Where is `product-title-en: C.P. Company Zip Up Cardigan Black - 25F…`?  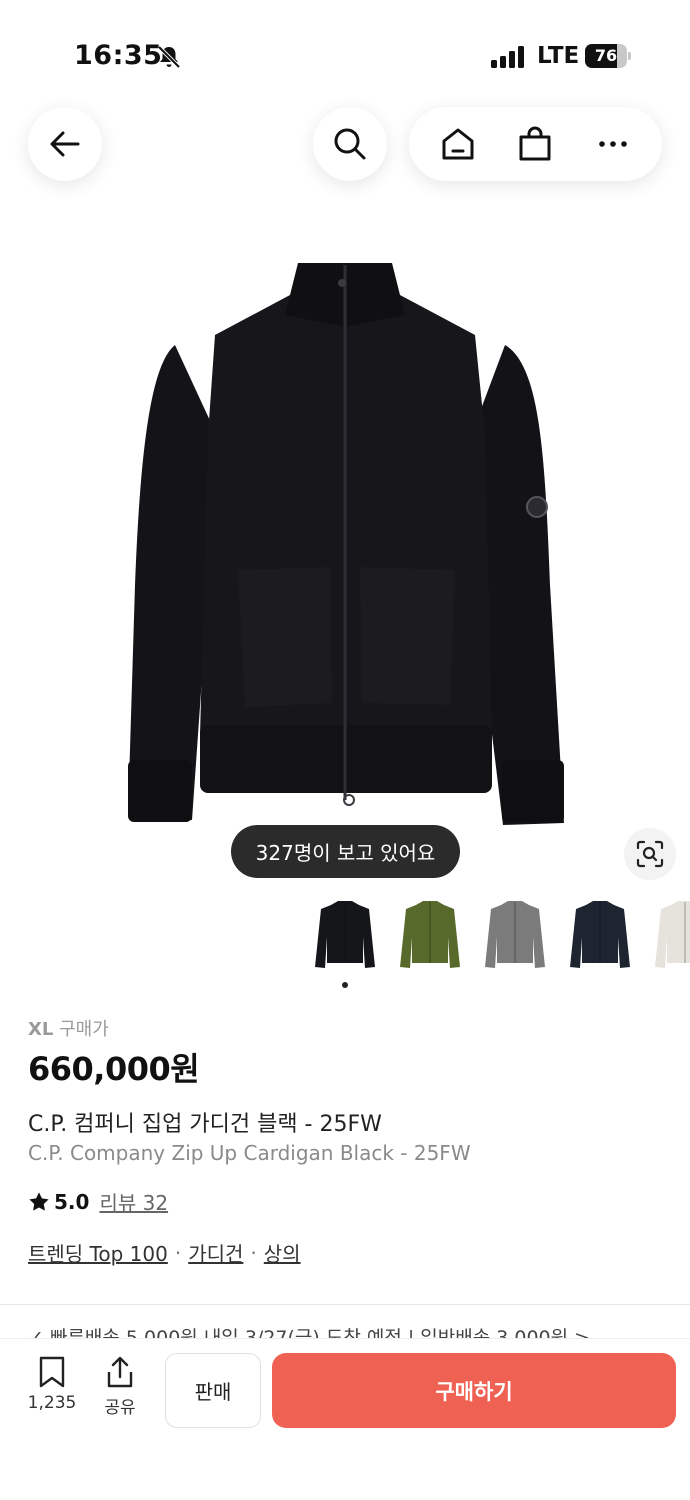 product-title-en: C.P. Company Zip Up Cardigan Black - 25F… is located at coordinates (249, 1153).